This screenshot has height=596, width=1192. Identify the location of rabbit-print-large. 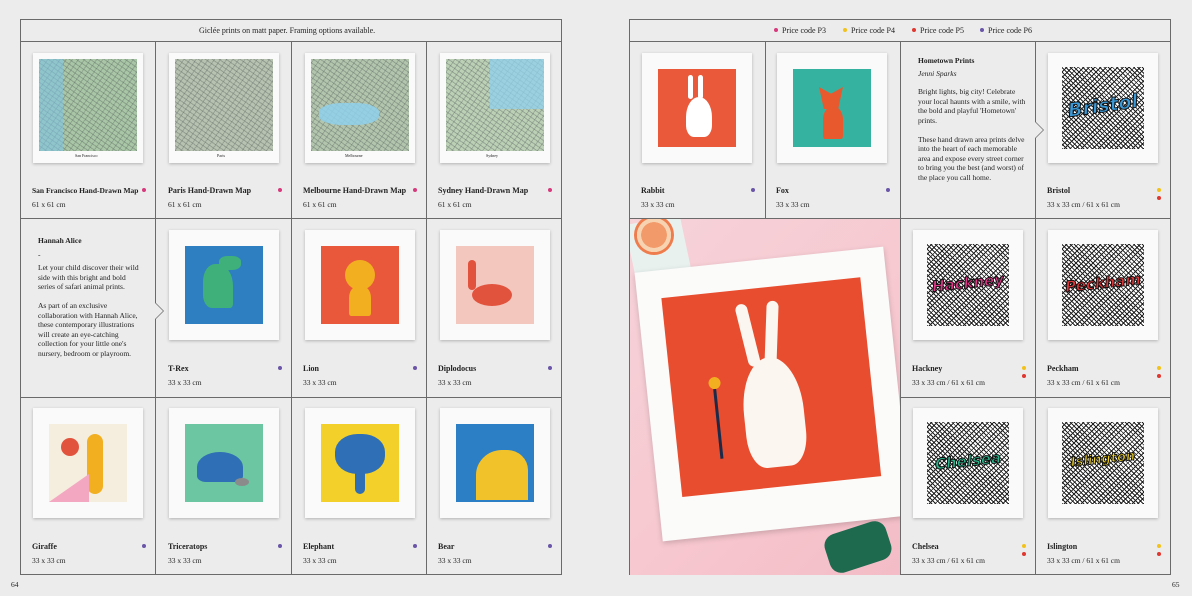
(771, 387).